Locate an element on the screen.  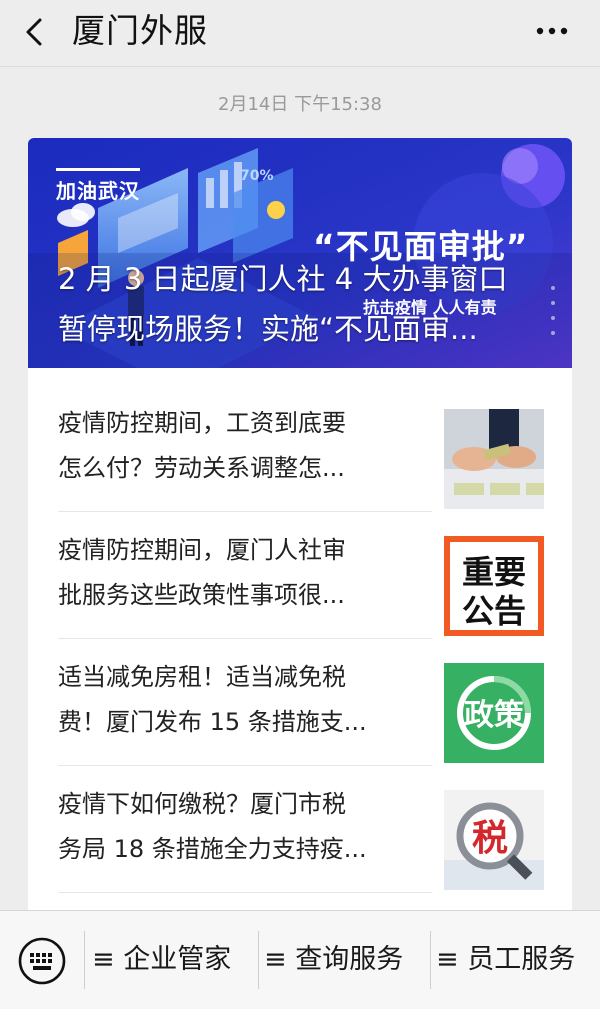
menu-enterprise-steward: ≡ 企业管家 is located at coordinates (161, 960).